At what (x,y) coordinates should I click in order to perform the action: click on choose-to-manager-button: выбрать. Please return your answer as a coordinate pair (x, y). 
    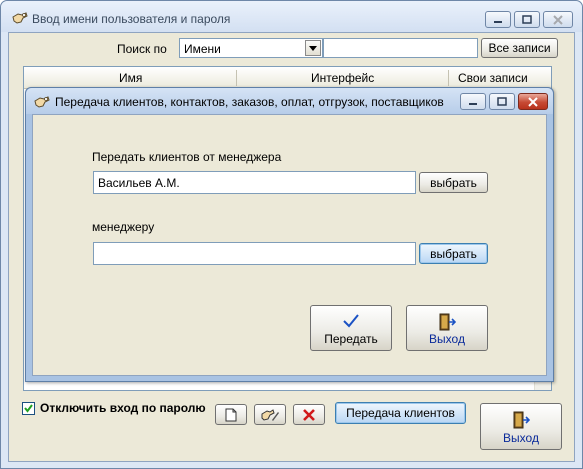
    Looking at the image, I should click on (453, 253).